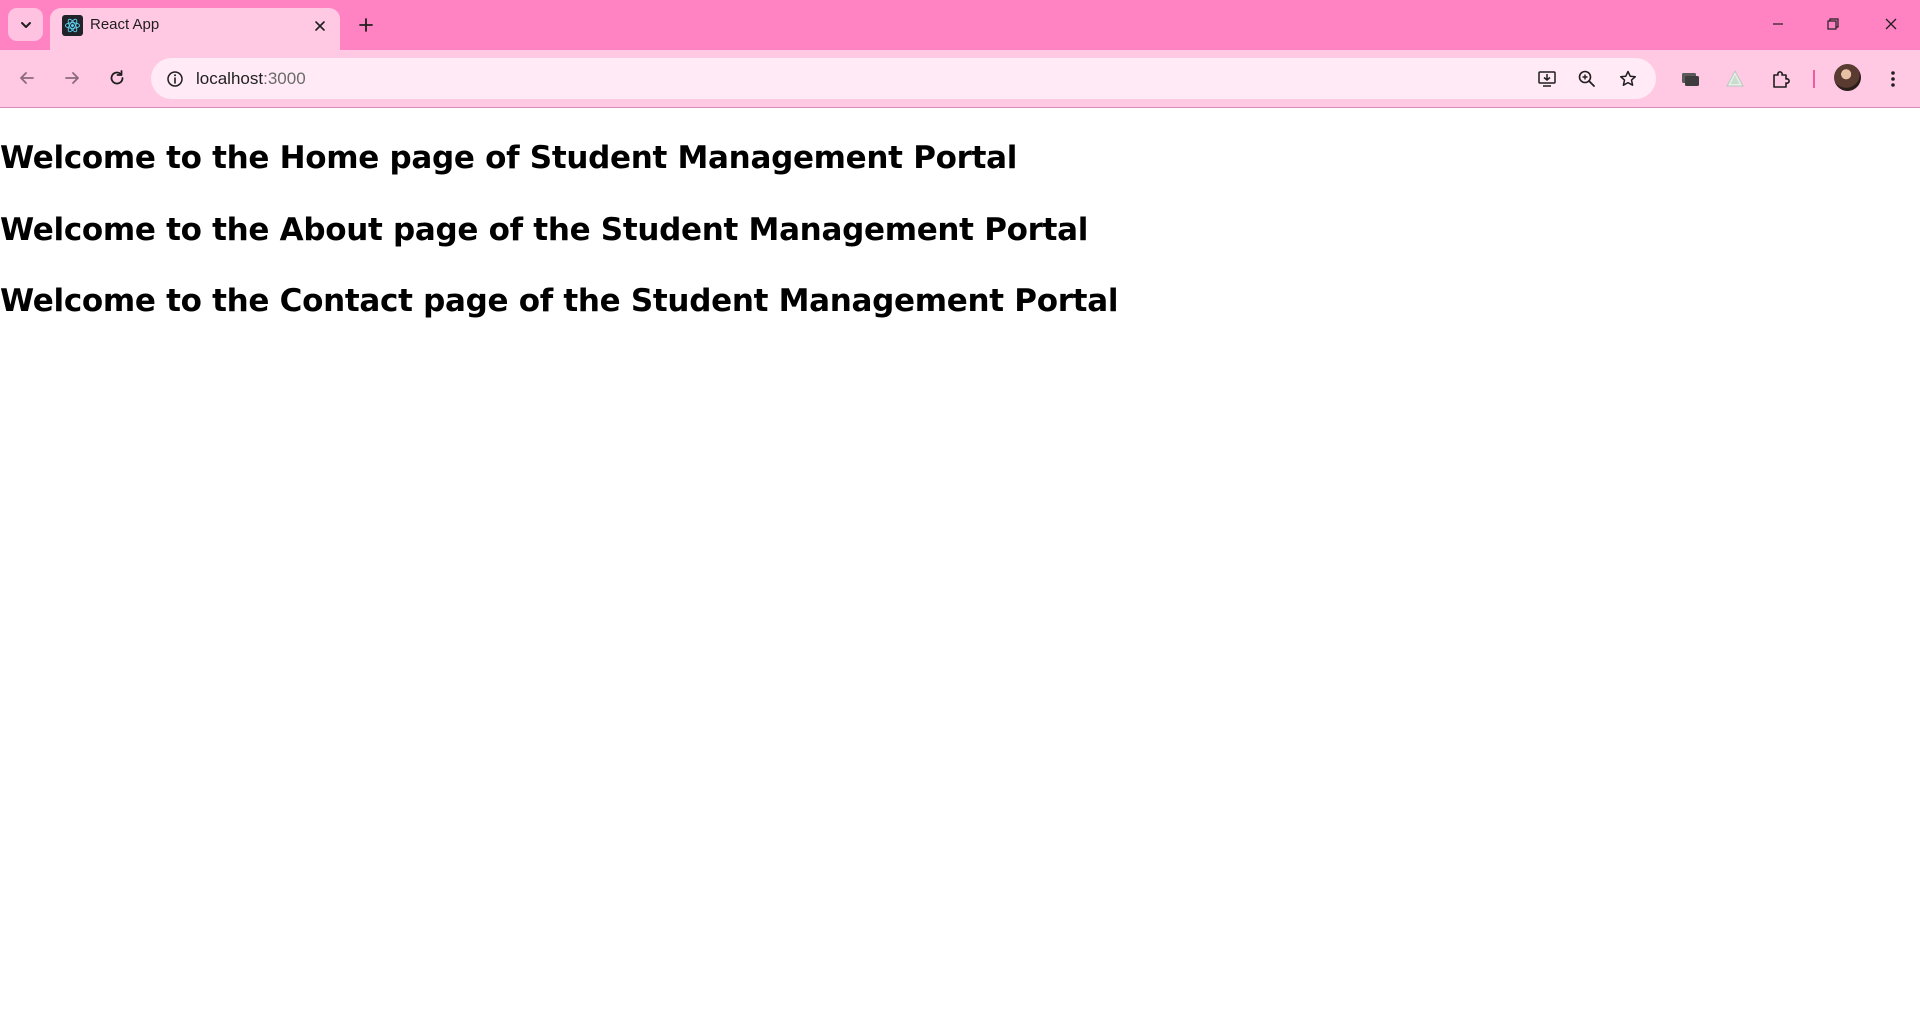 This screenshot has width=1920, height=1020. Describe the element at coordinates (960, 25) in the screenshot. I see `tab-strip: React App` at that location.